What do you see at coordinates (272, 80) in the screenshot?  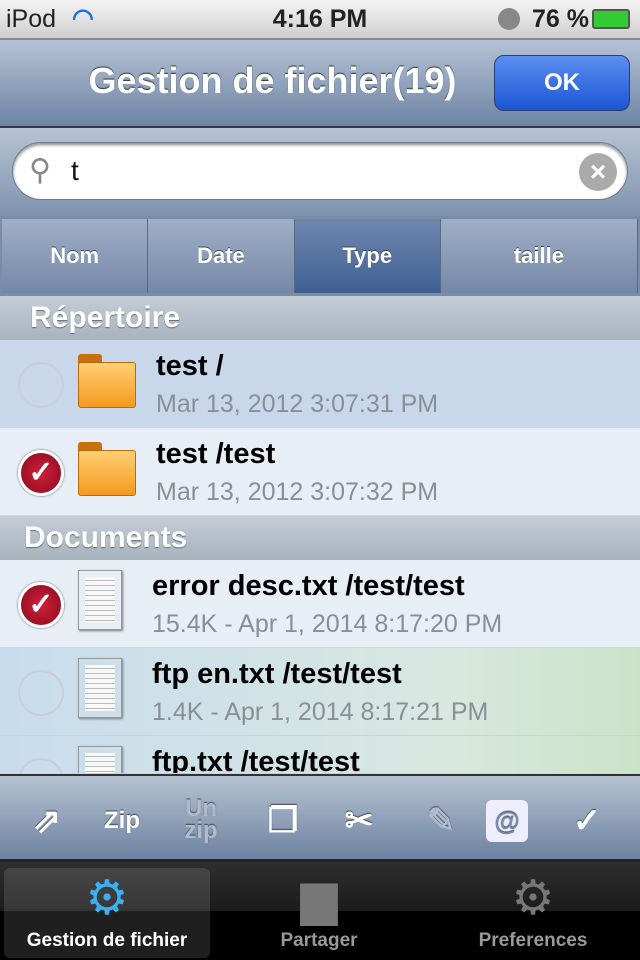 I see `page-title: Gestion de fichier(19)` at bounding box center [272, 80].